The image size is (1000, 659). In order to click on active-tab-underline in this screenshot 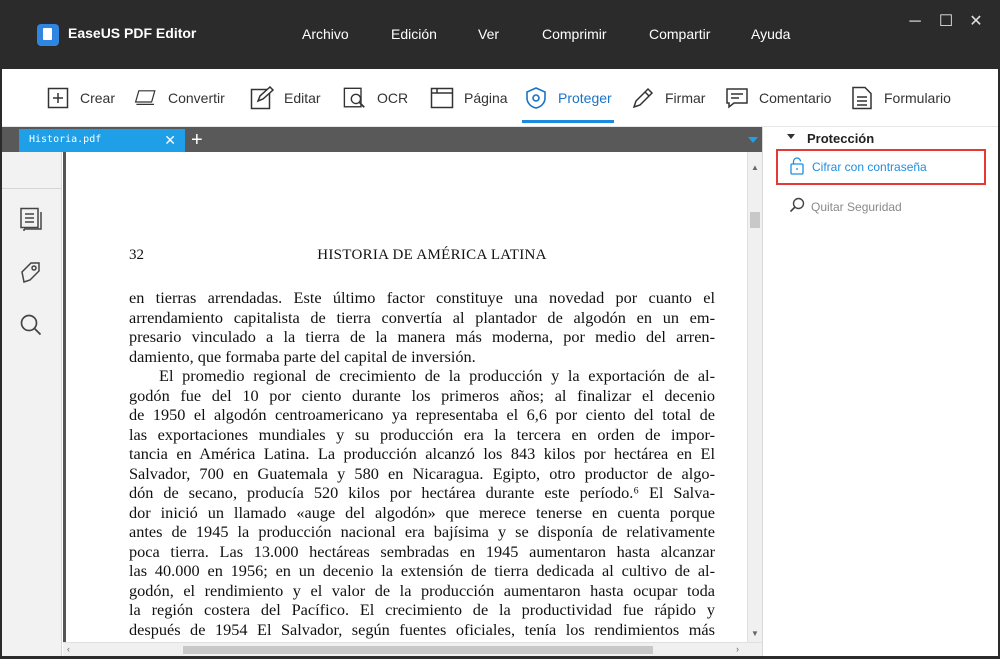, I will do `click(568, 121)`.